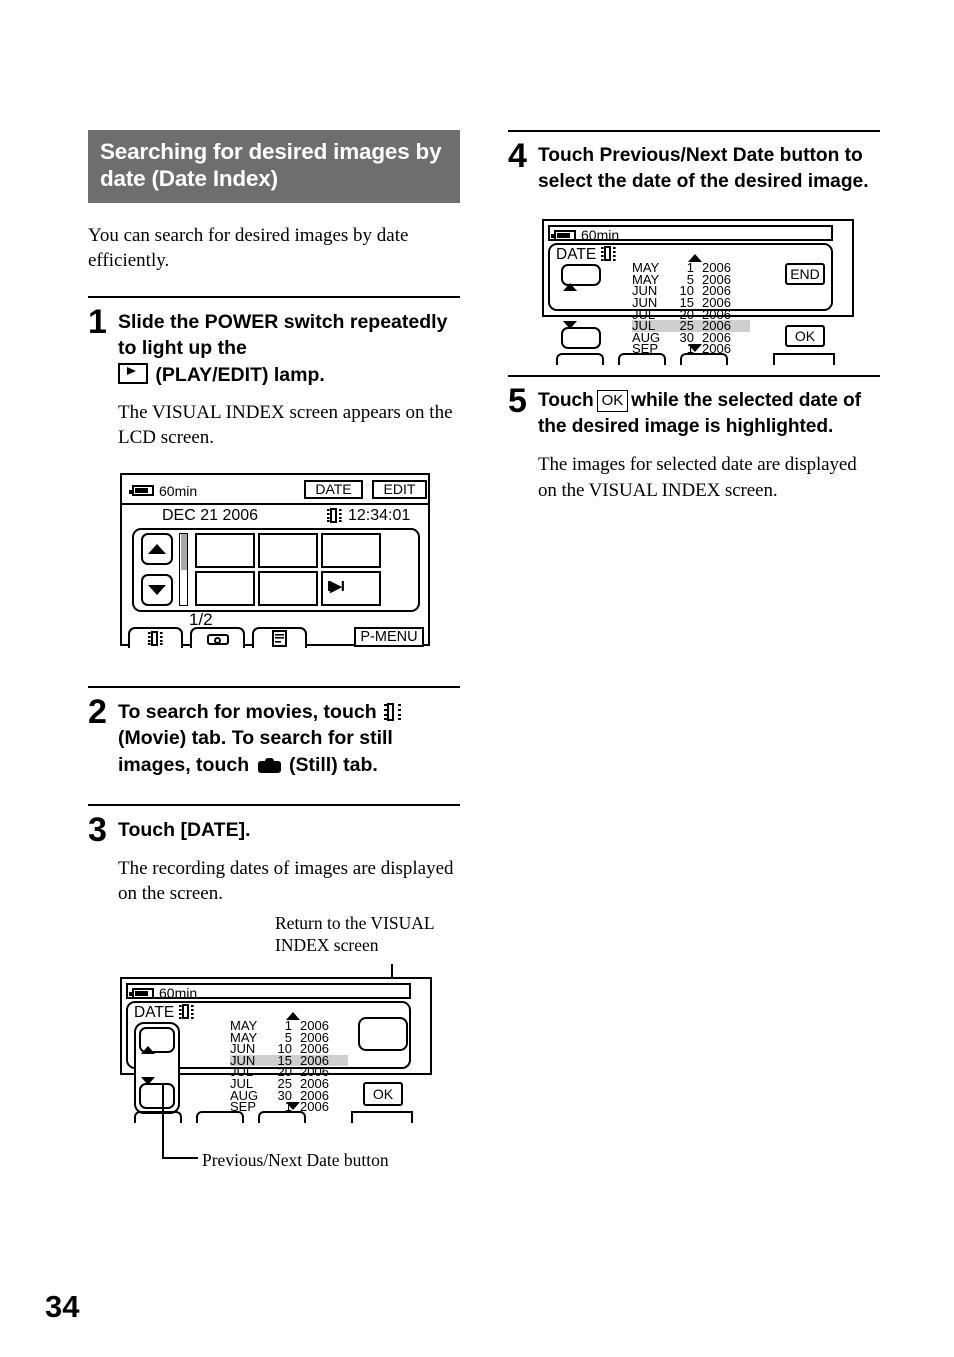 The image size is (954, 1357). I want to click on date-screen-status-bar: 60min, so click(585, 235).